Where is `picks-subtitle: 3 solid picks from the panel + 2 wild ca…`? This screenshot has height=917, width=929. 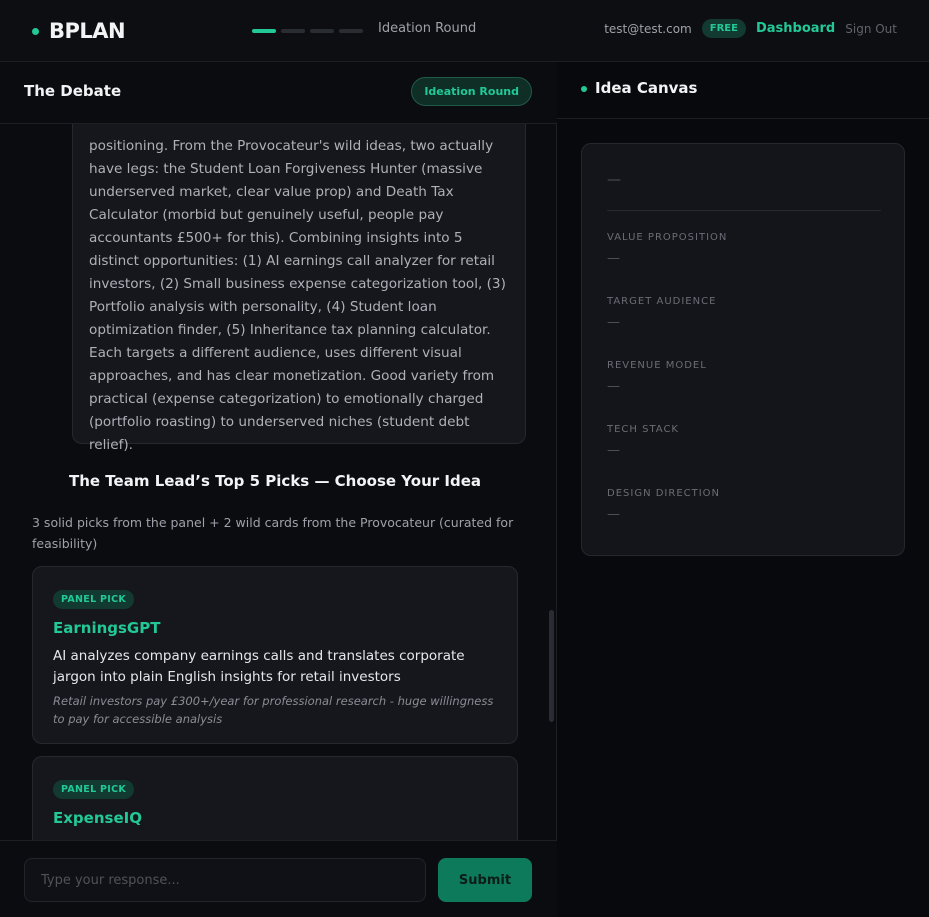 picks-subtitle: 3 solid picks from the panel + 2 wild ca… is located at coordinates (273, 533).